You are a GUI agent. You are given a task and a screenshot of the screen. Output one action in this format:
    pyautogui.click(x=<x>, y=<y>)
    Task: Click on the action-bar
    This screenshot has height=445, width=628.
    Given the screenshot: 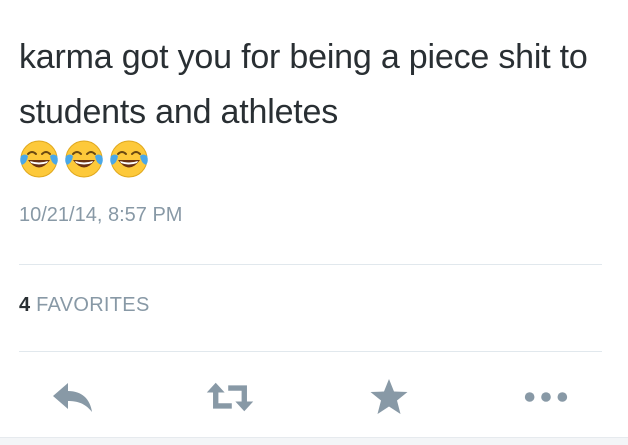 What is the action you would take?
    pyautogui.click(x=314, y=397)
    